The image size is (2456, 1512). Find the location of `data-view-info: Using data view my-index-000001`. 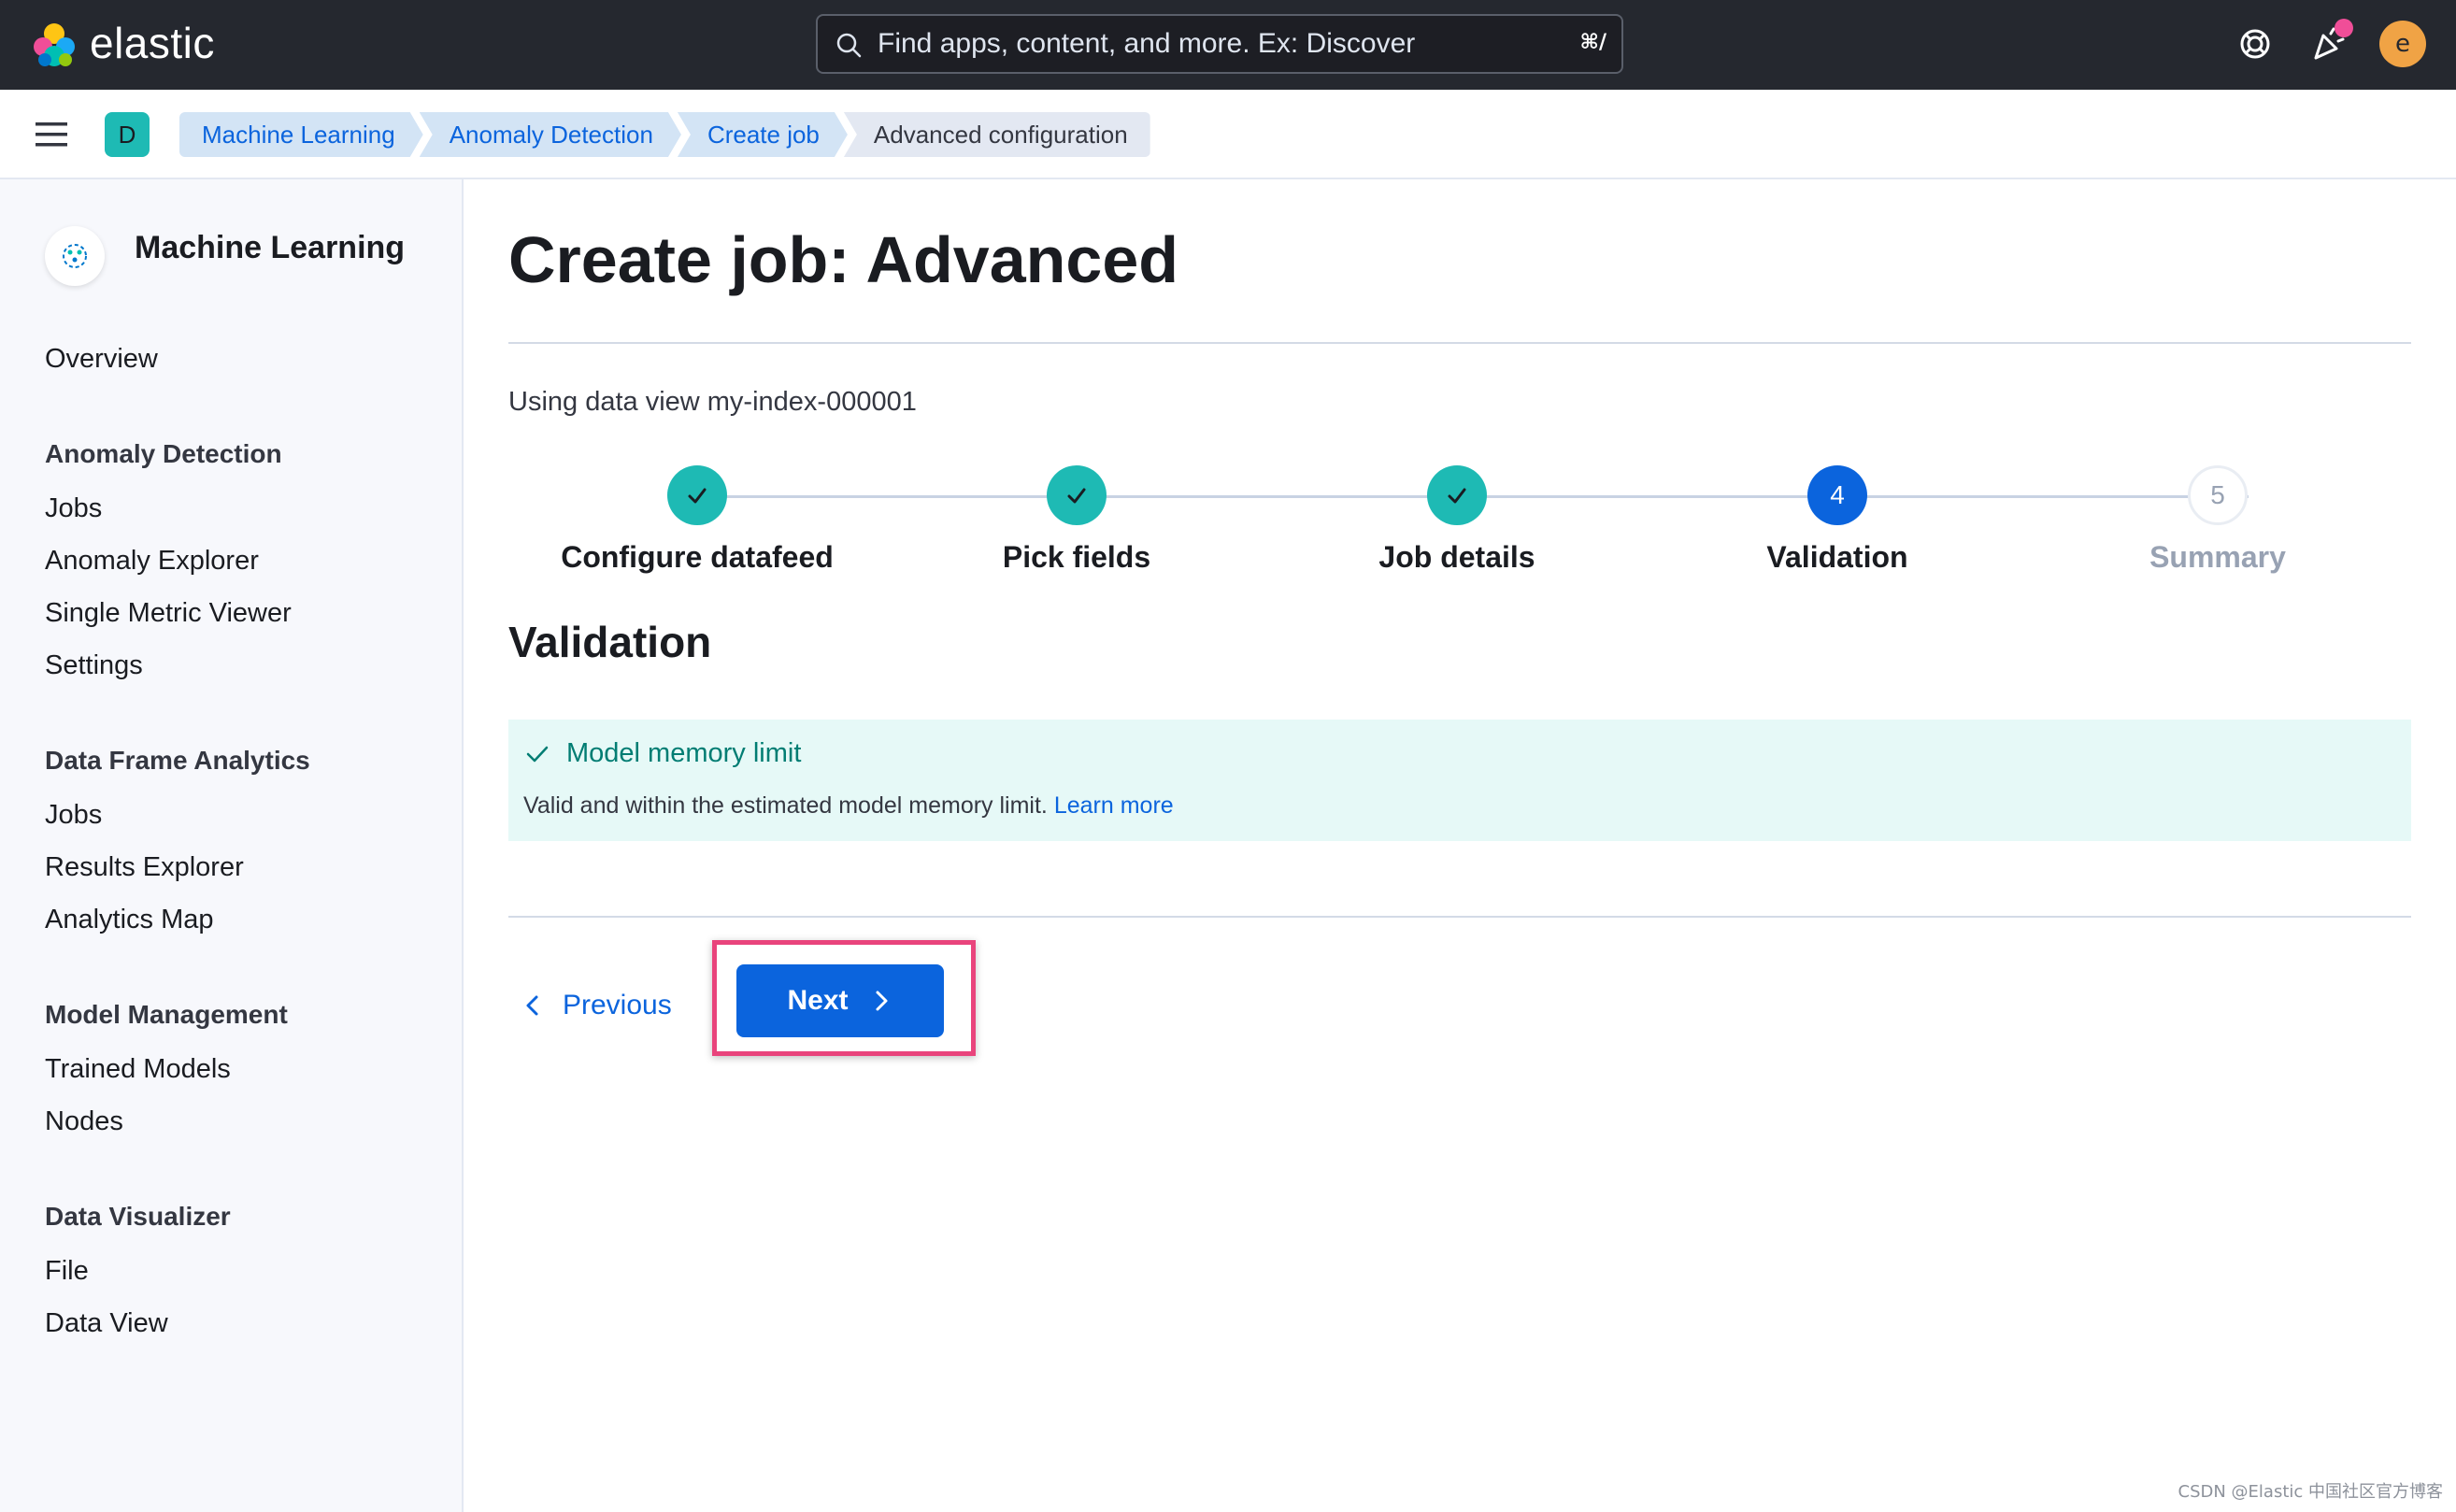

data-view-info: Using data view my-index-000001 is located at coordinates (712, 402).